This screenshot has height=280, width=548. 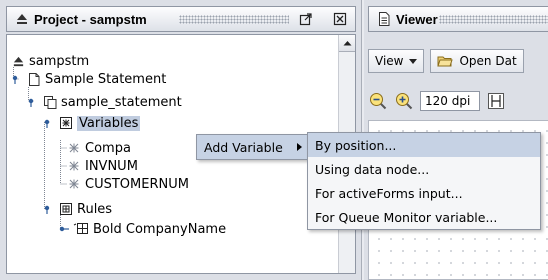 I want to click on viewer-toolbar: View Open Dat, so click(x=446, y=61).